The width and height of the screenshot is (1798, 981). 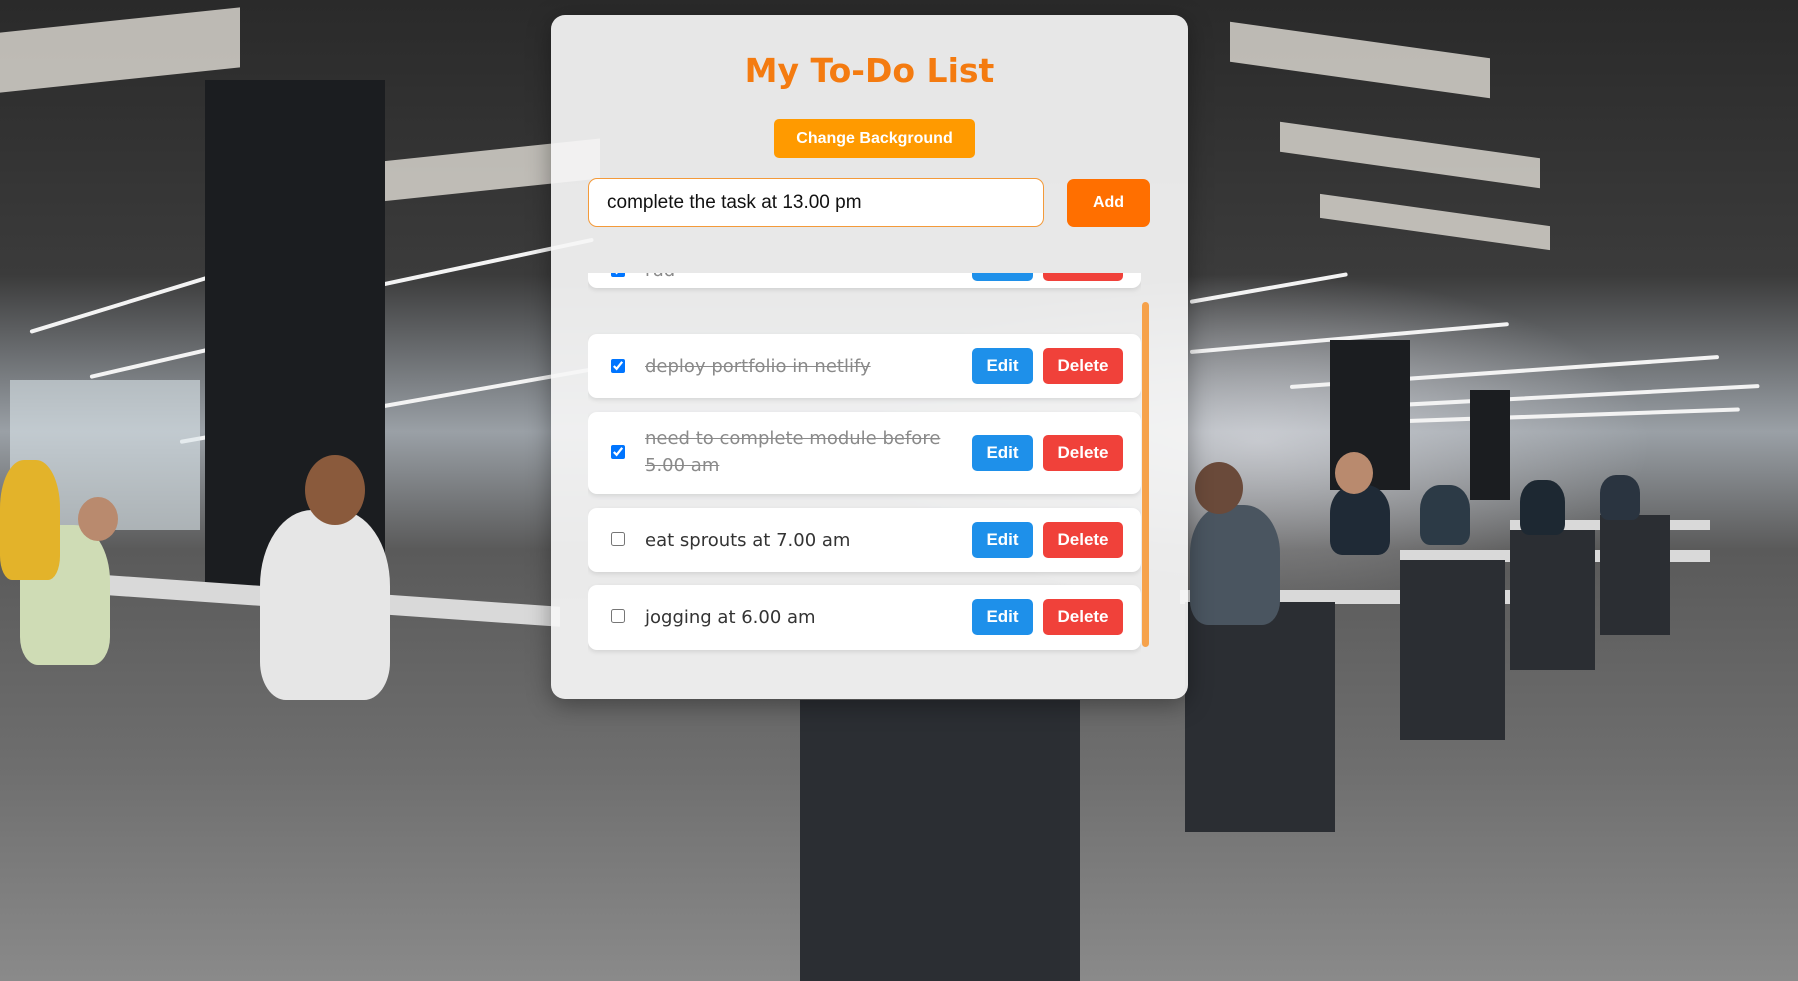 What do you see at coordinates (730, 617) in the screenshot?
I see `task-text: jogging at 6.00 am` at bounding box center [730, 617].